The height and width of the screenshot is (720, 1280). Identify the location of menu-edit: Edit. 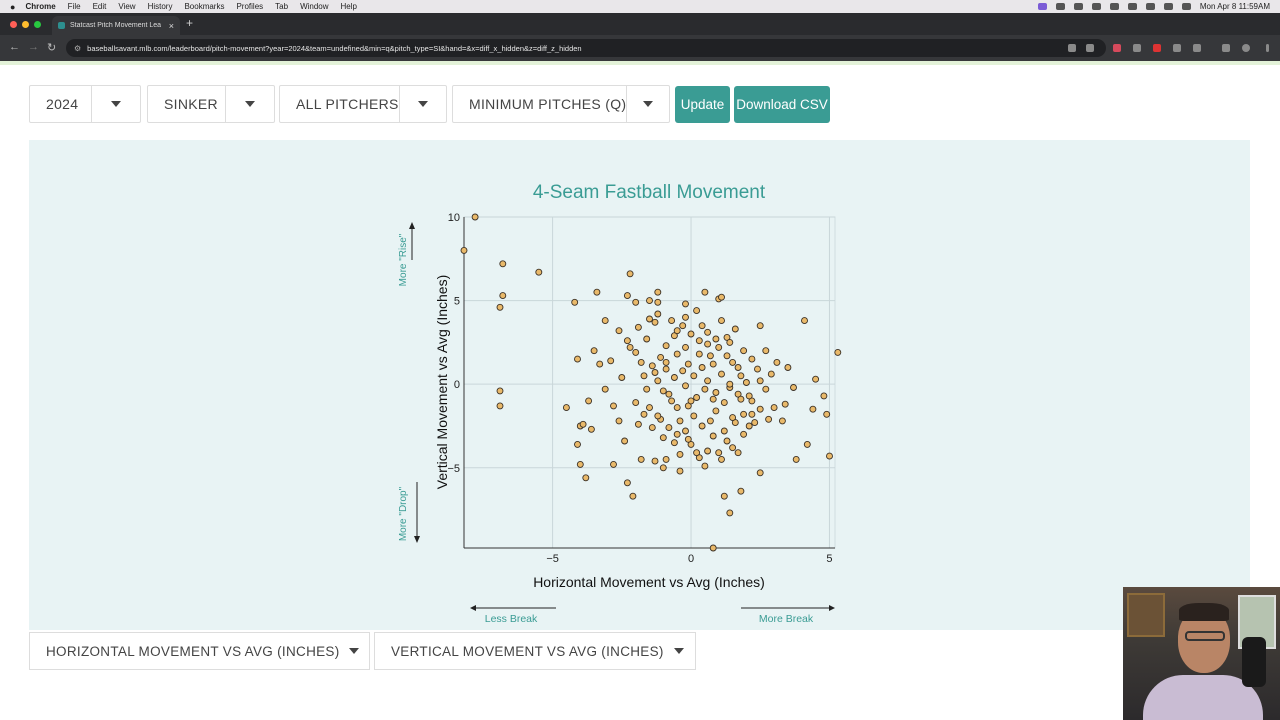
(100, 6).